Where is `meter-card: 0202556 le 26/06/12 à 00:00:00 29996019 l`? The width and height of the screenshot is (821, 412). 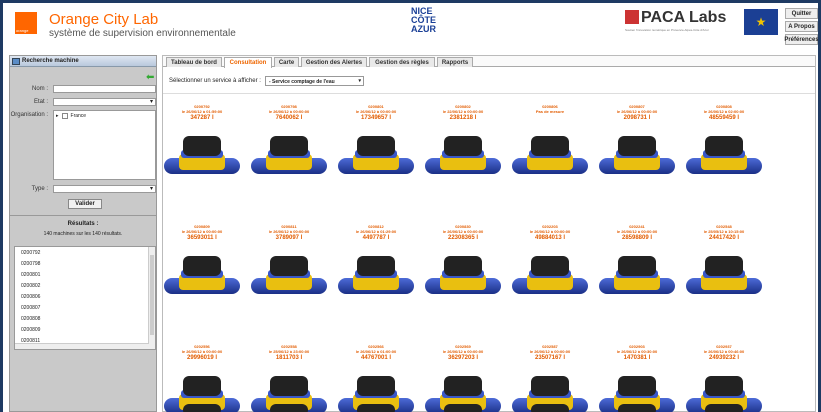
meter-card: 0202556 le 26/06/12 à 00:00:00 29996019 l is located at coordinates (202, 353).